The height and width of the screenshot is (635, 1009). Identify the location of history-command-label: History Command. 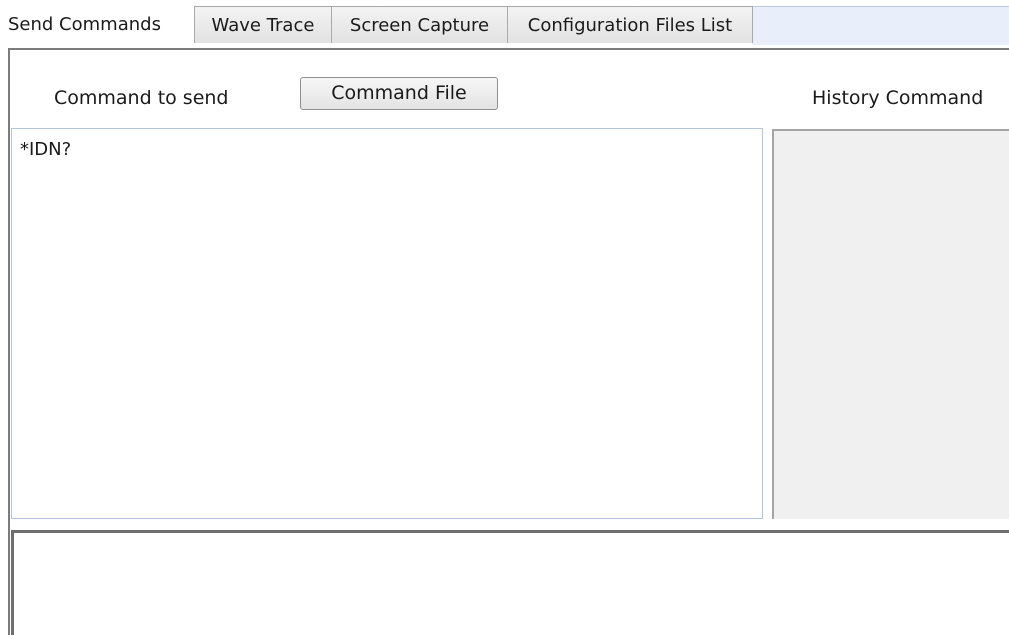
(898, 98).